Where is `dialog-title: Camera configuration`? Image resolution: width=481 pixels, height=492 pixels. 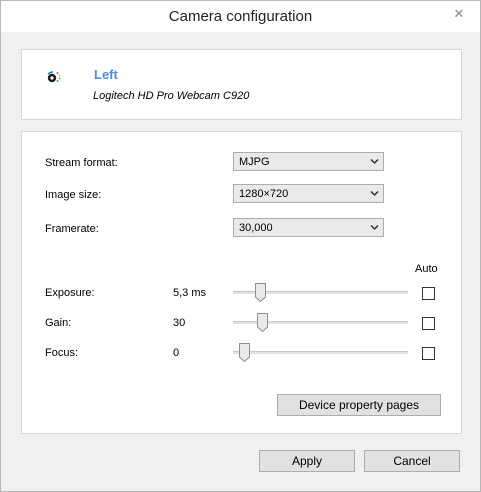
dialog-title: Camera configuration is located at coordinates (240, 16).